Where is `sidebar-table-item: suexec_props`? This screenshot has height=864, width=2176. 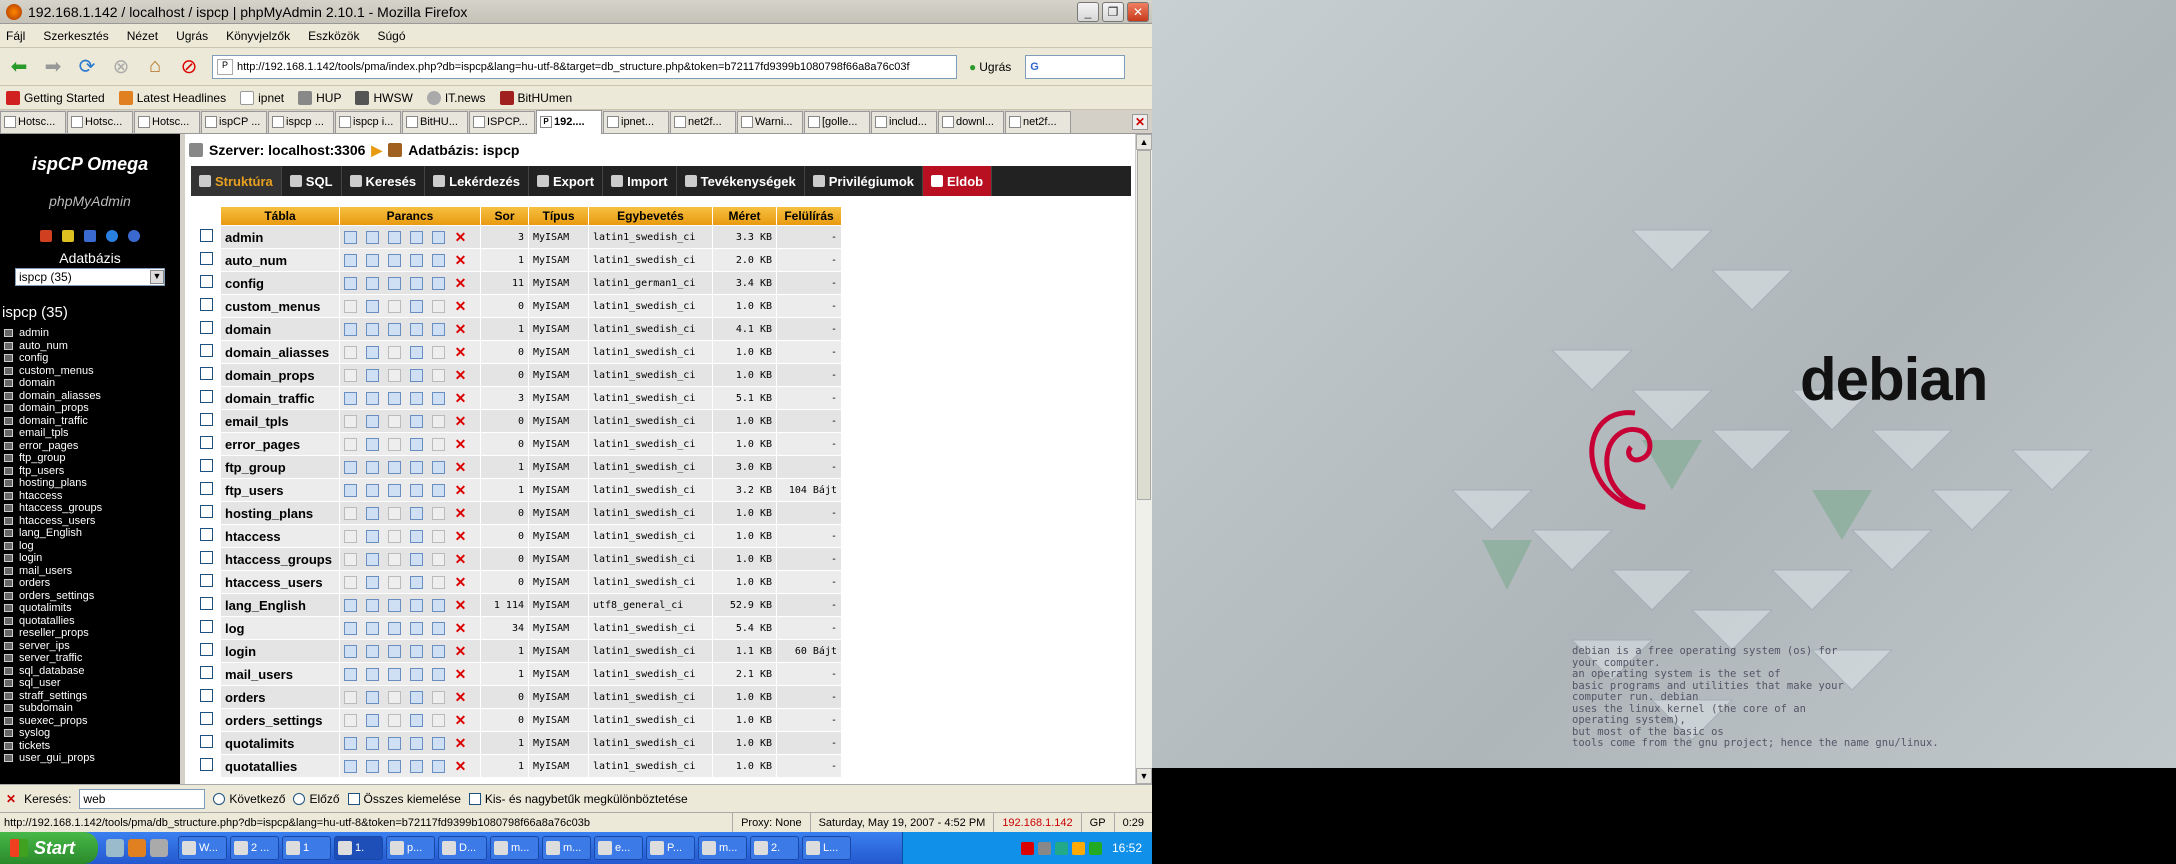
sidebar-table-item: suexec_props is located at coordinates (92, 721).